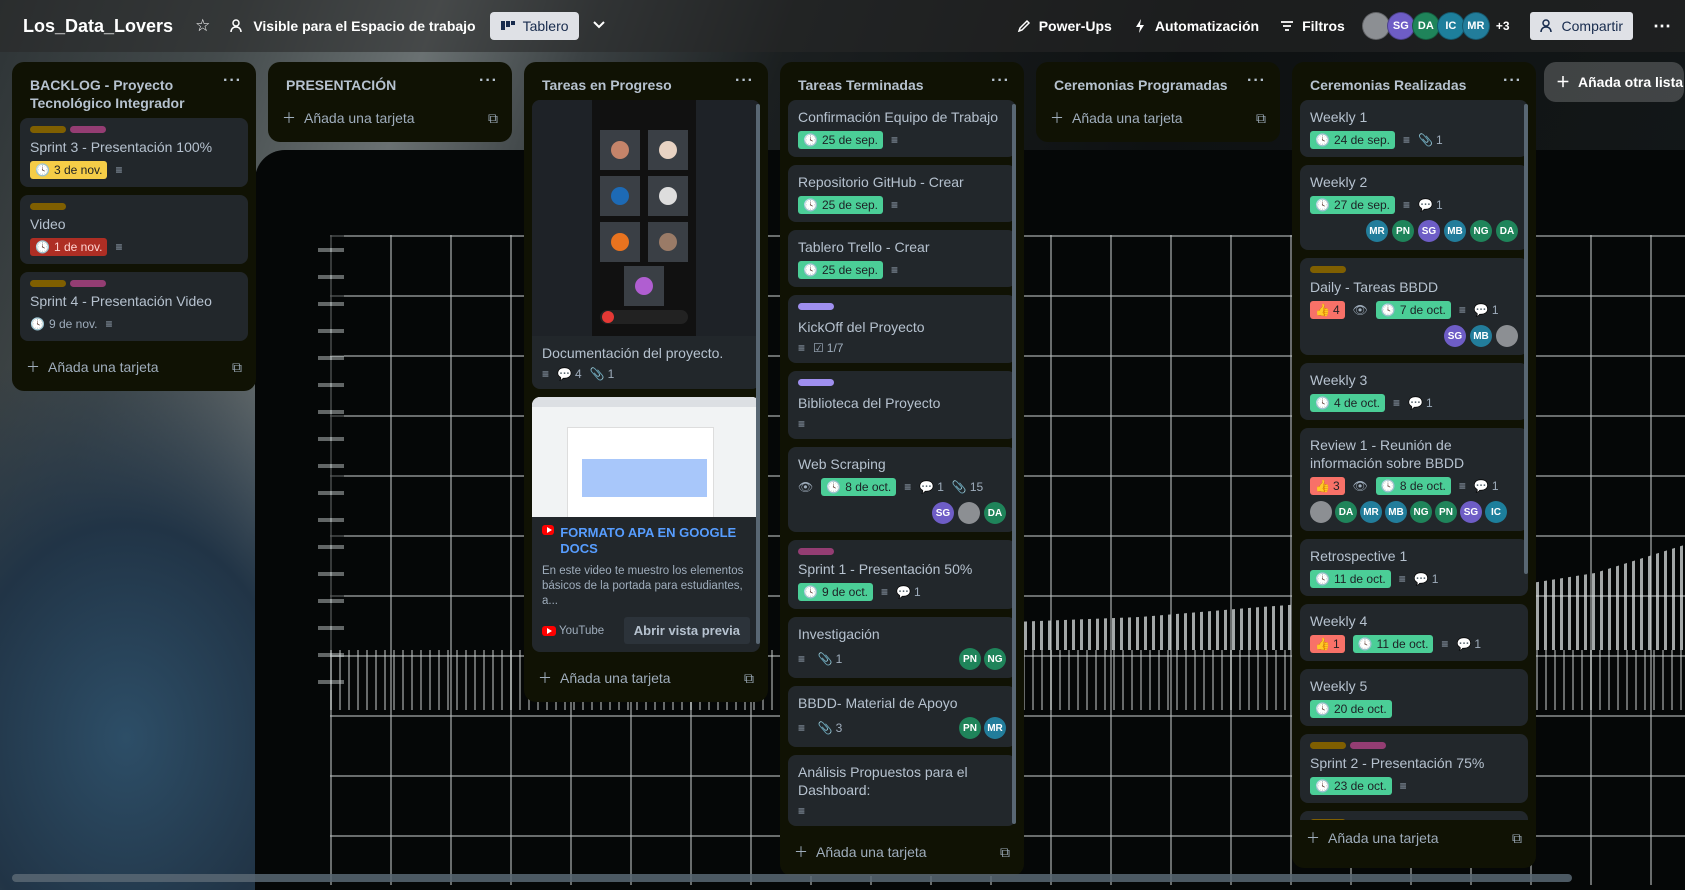 This screenshot has height=890, width=1685. I want to click on more-menu-icon: ⋯, so click(1662, 26).